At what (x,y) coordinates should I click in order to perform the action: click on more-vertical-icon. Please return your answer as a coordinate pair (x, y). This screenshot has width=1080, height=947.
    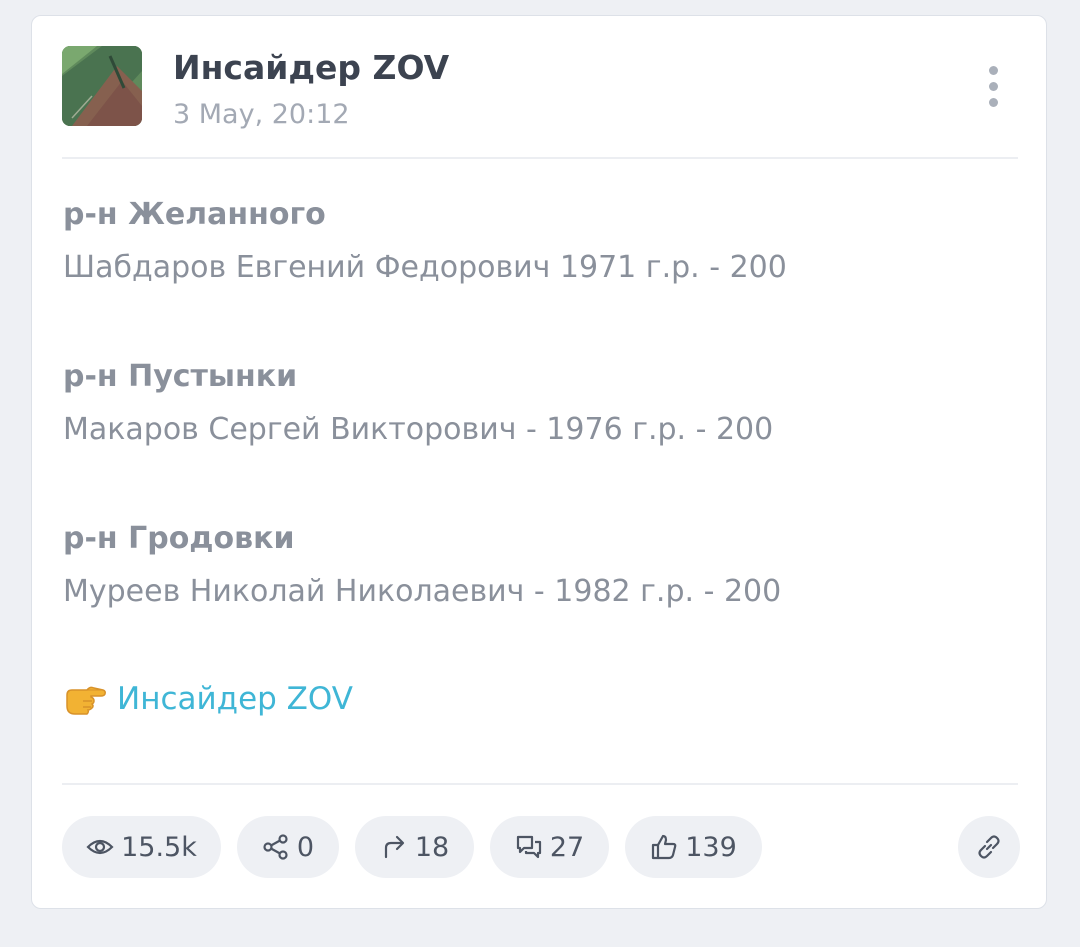
    Looking at the image, I should click on (994, 86).